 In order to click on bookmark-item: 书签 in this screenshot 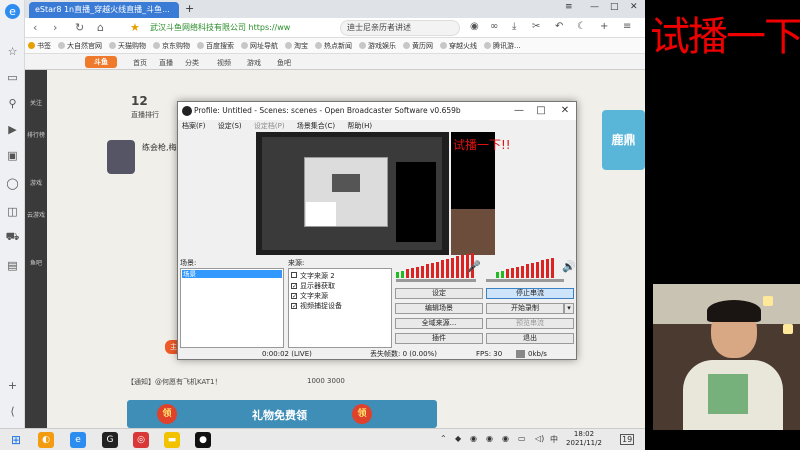, I will do `click(39, 46)`.